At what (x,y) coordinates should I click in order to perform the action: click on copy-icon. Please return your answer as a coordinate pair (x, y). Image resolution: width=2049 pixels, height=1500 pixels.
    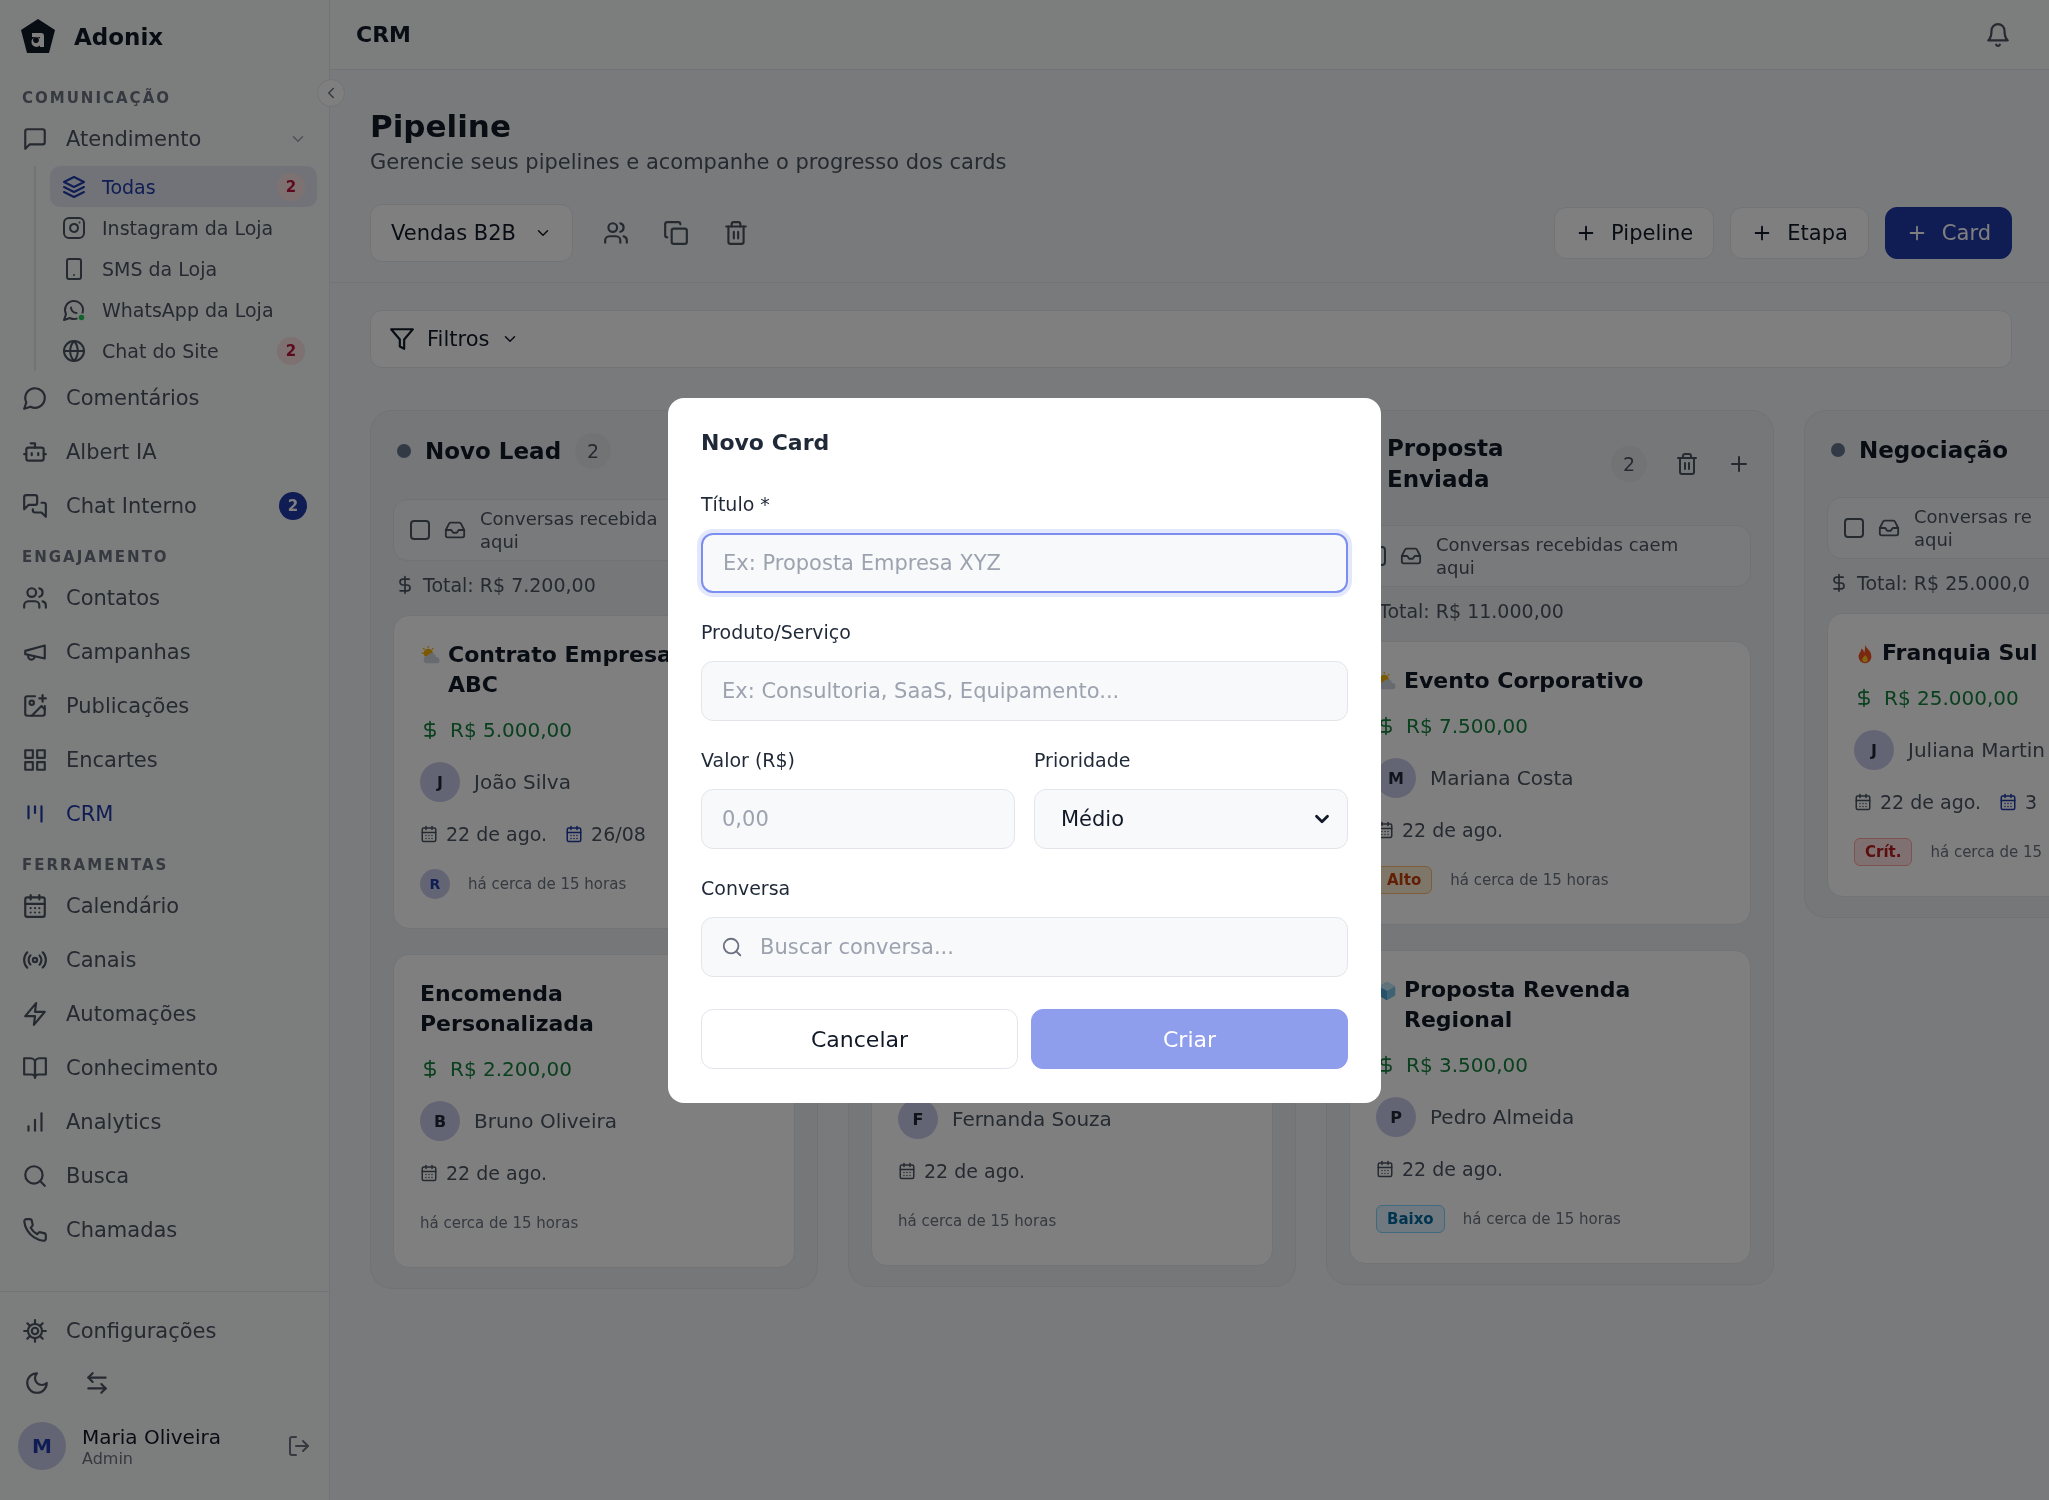
    Looking at the image, I should click on (675, 233).